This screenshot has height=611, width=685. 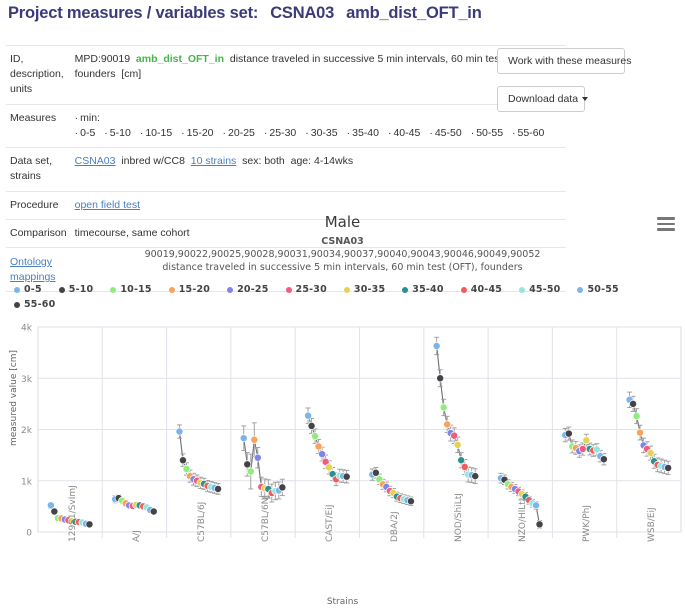 What do you see at coordinates (37, 74) in the screenshot?
I see `row-label-id: ID, description, units` at bounding box center [37, 74].